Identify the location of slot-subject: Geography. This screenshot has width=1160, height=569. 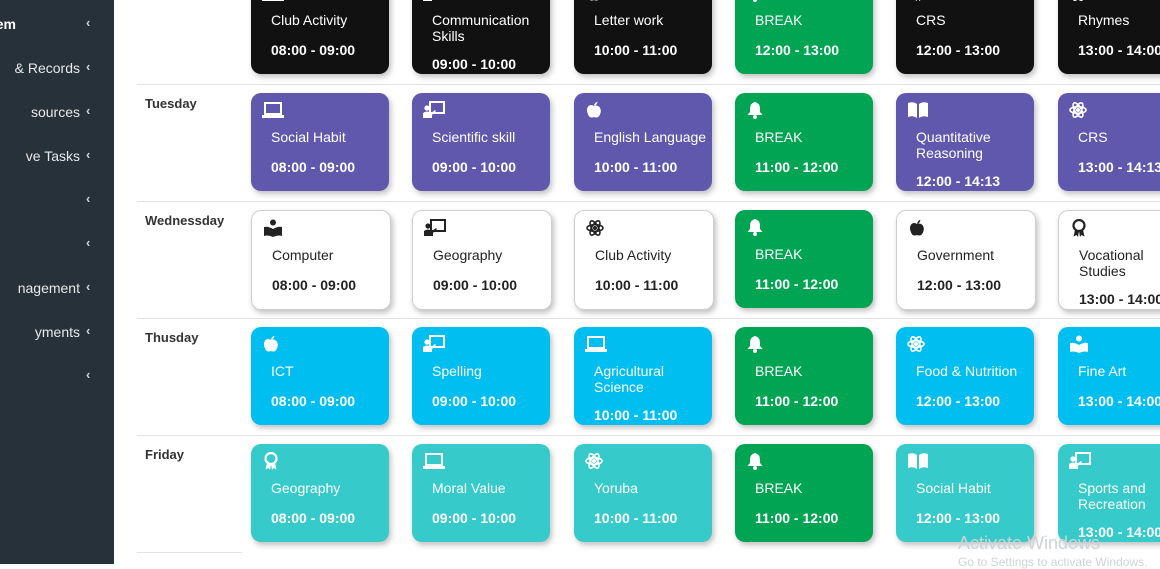
(468, 255).